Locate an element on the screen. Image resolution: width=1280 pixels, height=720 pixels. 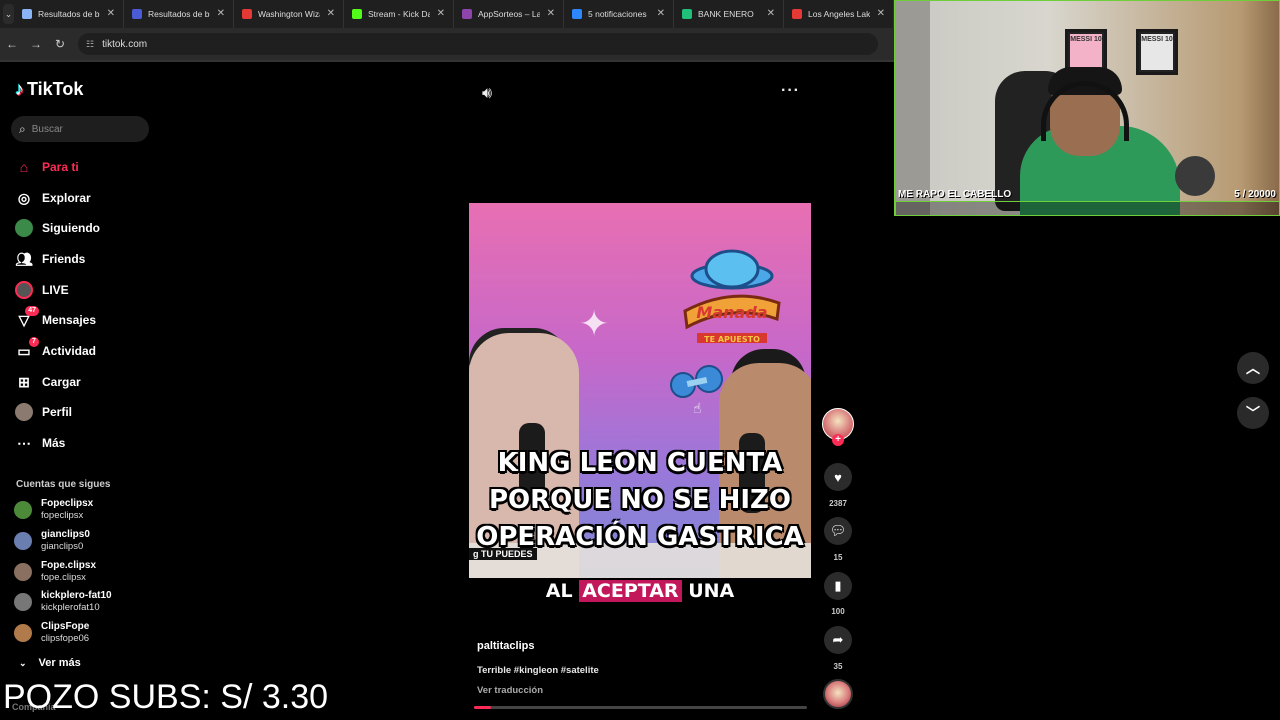
messages-icon: ▽ 47 is located at coordinates (27, 317).